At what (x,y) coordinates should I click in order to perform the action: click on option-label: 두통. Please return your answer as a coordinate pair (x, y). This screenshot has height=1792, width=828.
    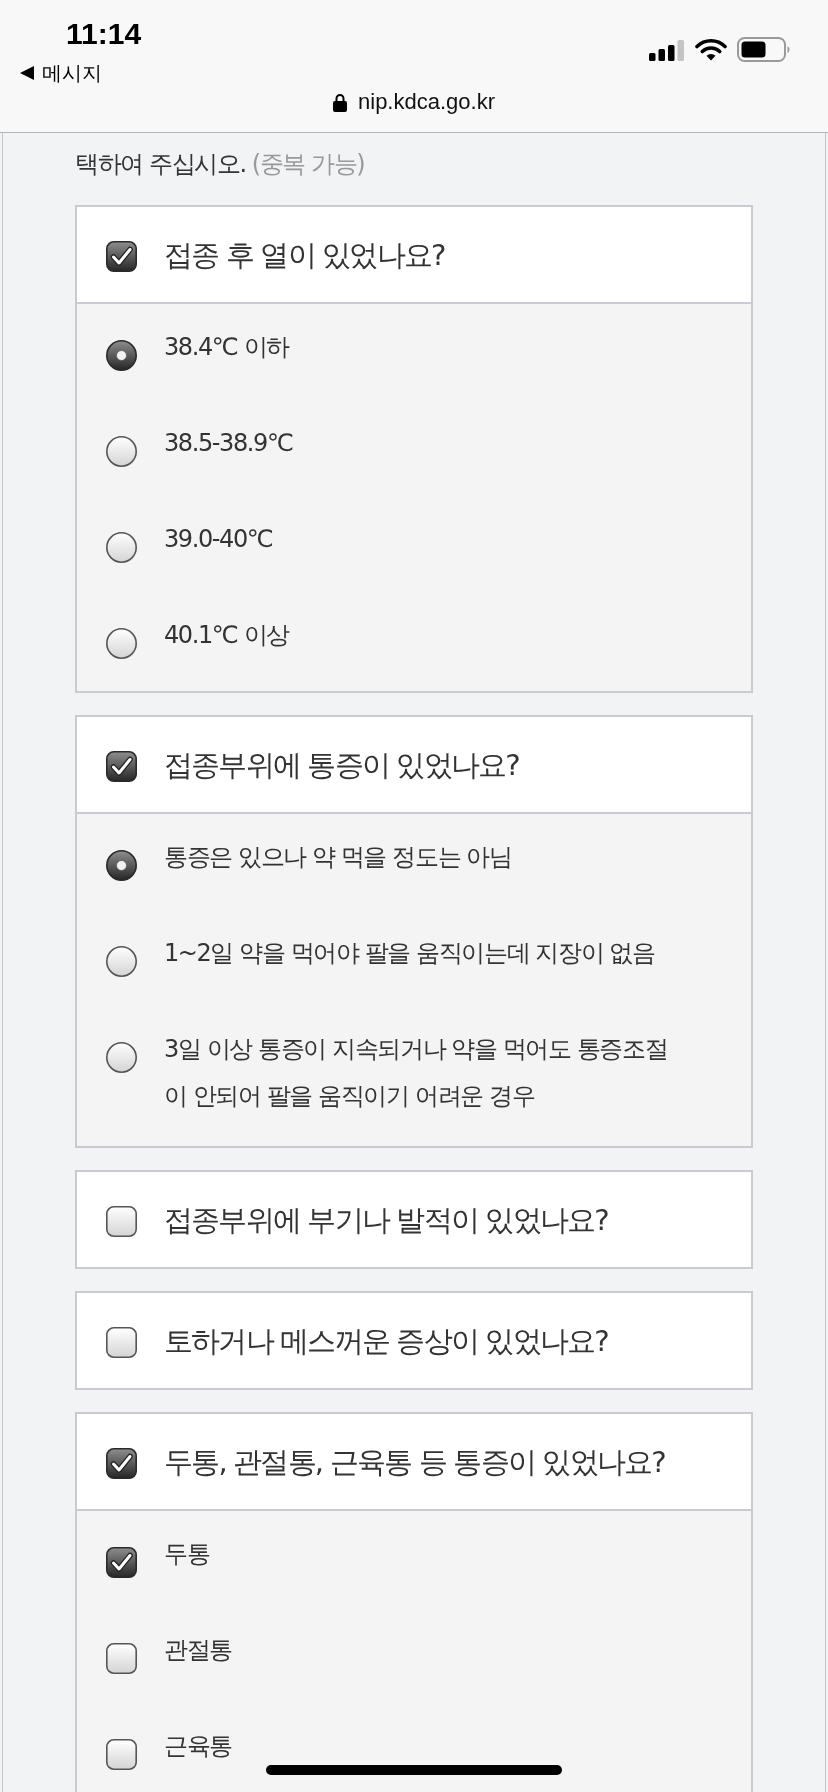
    Looking at the image, I should click on (187, 1554).